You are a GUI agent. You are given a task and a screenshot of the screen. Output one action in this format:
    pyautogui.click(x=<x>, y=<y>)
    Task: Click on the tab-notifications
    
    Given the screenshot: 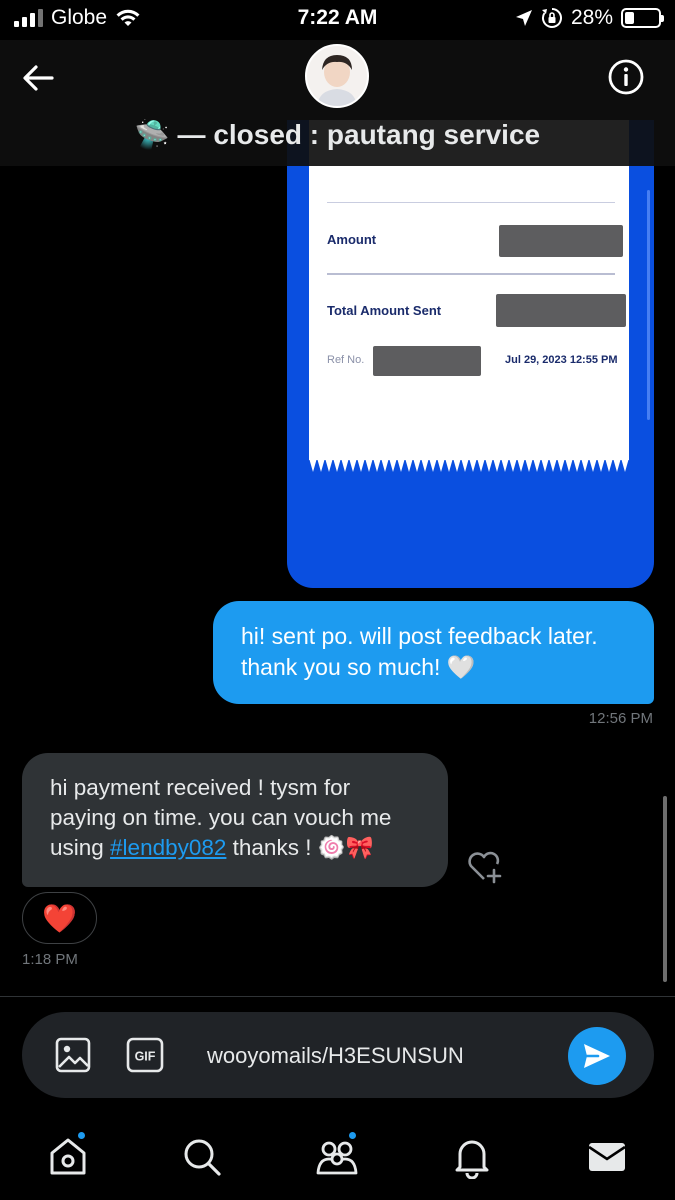 What is the action you would take?
    pyautogui.click(x=472, y=1157)
    